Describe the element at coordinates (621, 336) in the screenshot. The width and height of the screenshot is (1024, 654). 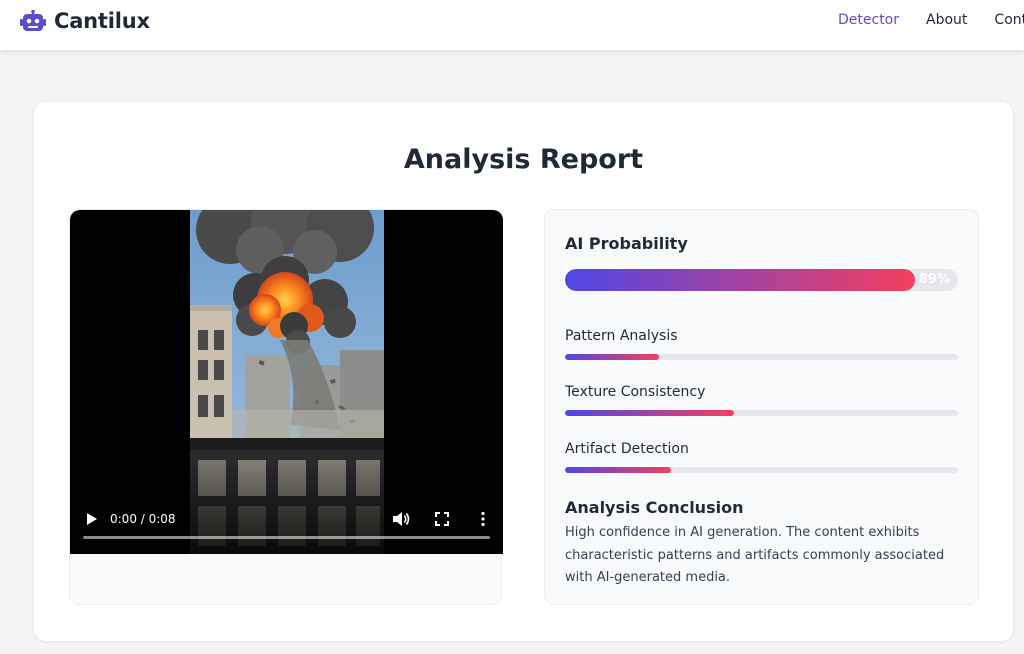
I see `metric-label: Pattern Analysis` at that location.